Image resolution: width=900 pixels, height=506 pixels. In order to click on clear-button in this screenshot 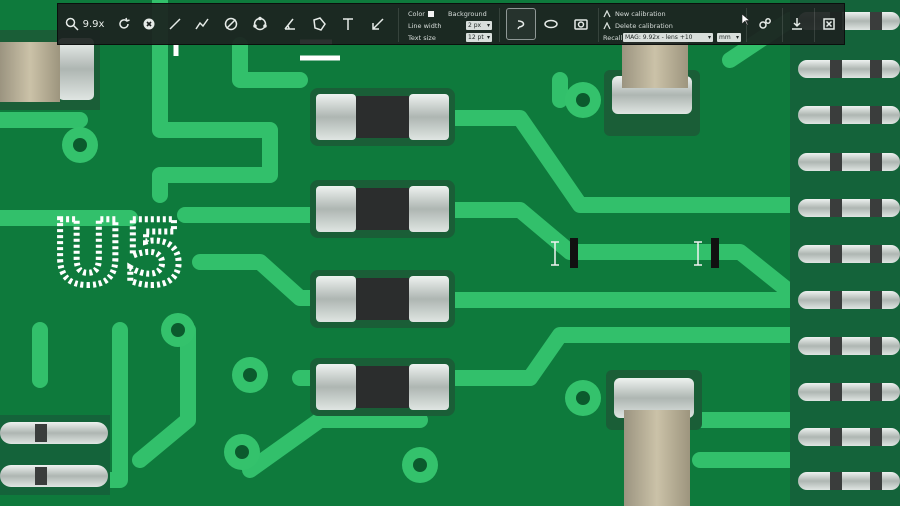, I will do `click(149, 24)`.